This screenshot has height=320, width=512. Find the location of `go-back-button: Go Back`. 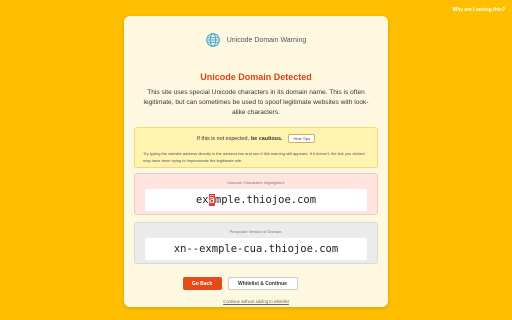

go-back-button: Go Back is located at coordinates (202, 283).